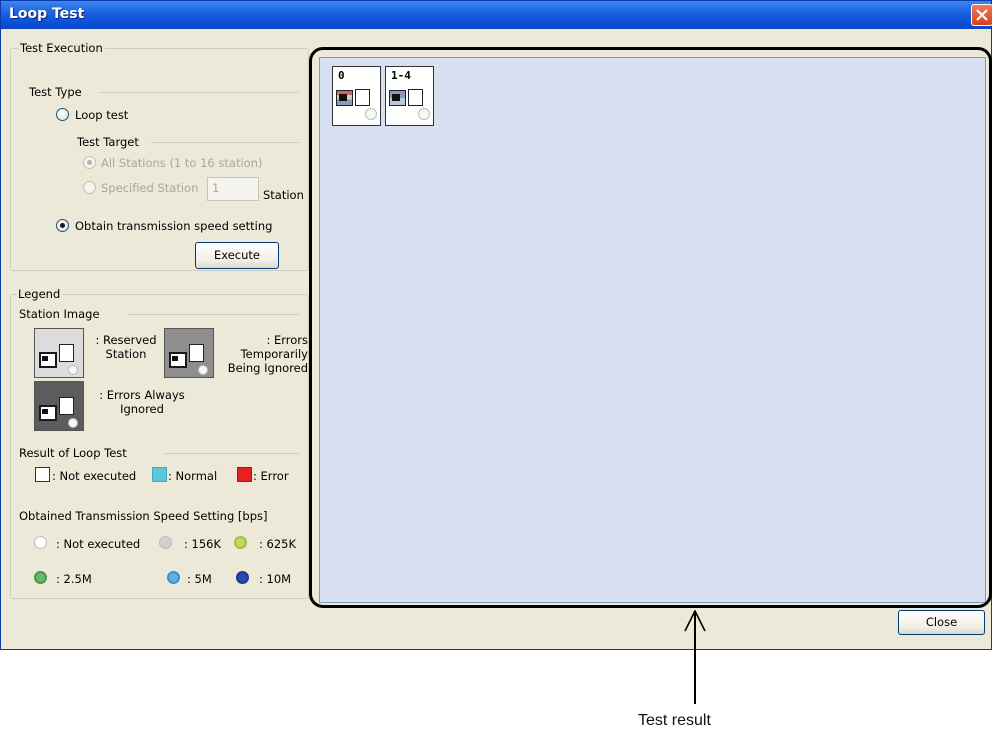  Describe the element at coordinates (39, 294) in the screenshot. I see `legend-label: Legend` at that location.